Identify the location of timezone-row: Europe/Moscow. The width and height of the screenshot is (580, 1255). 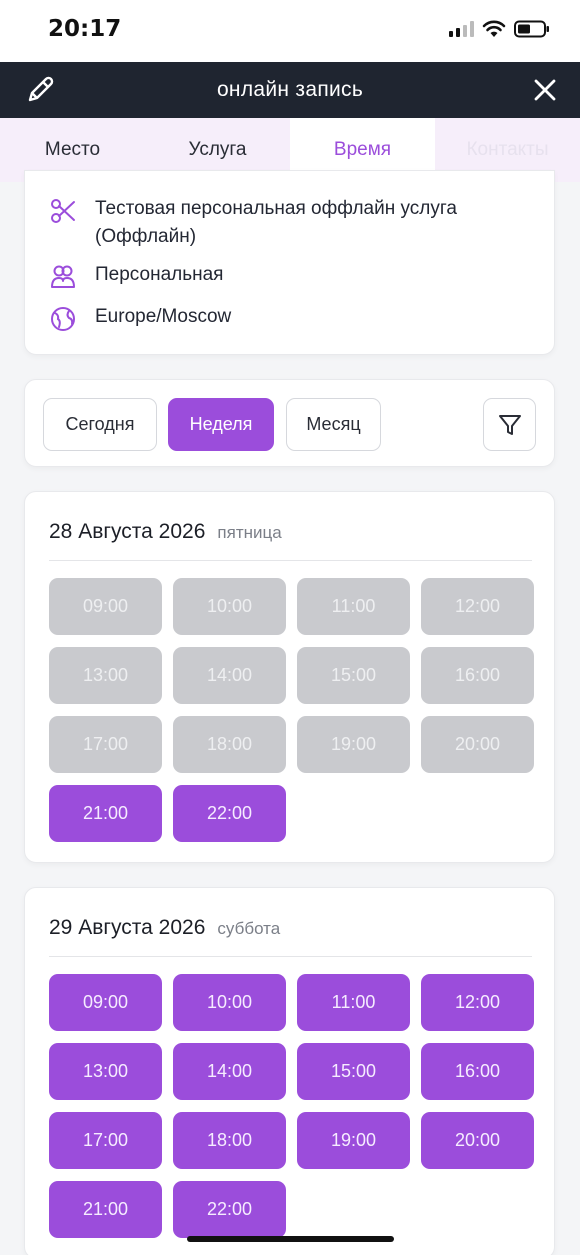
(140, 318).